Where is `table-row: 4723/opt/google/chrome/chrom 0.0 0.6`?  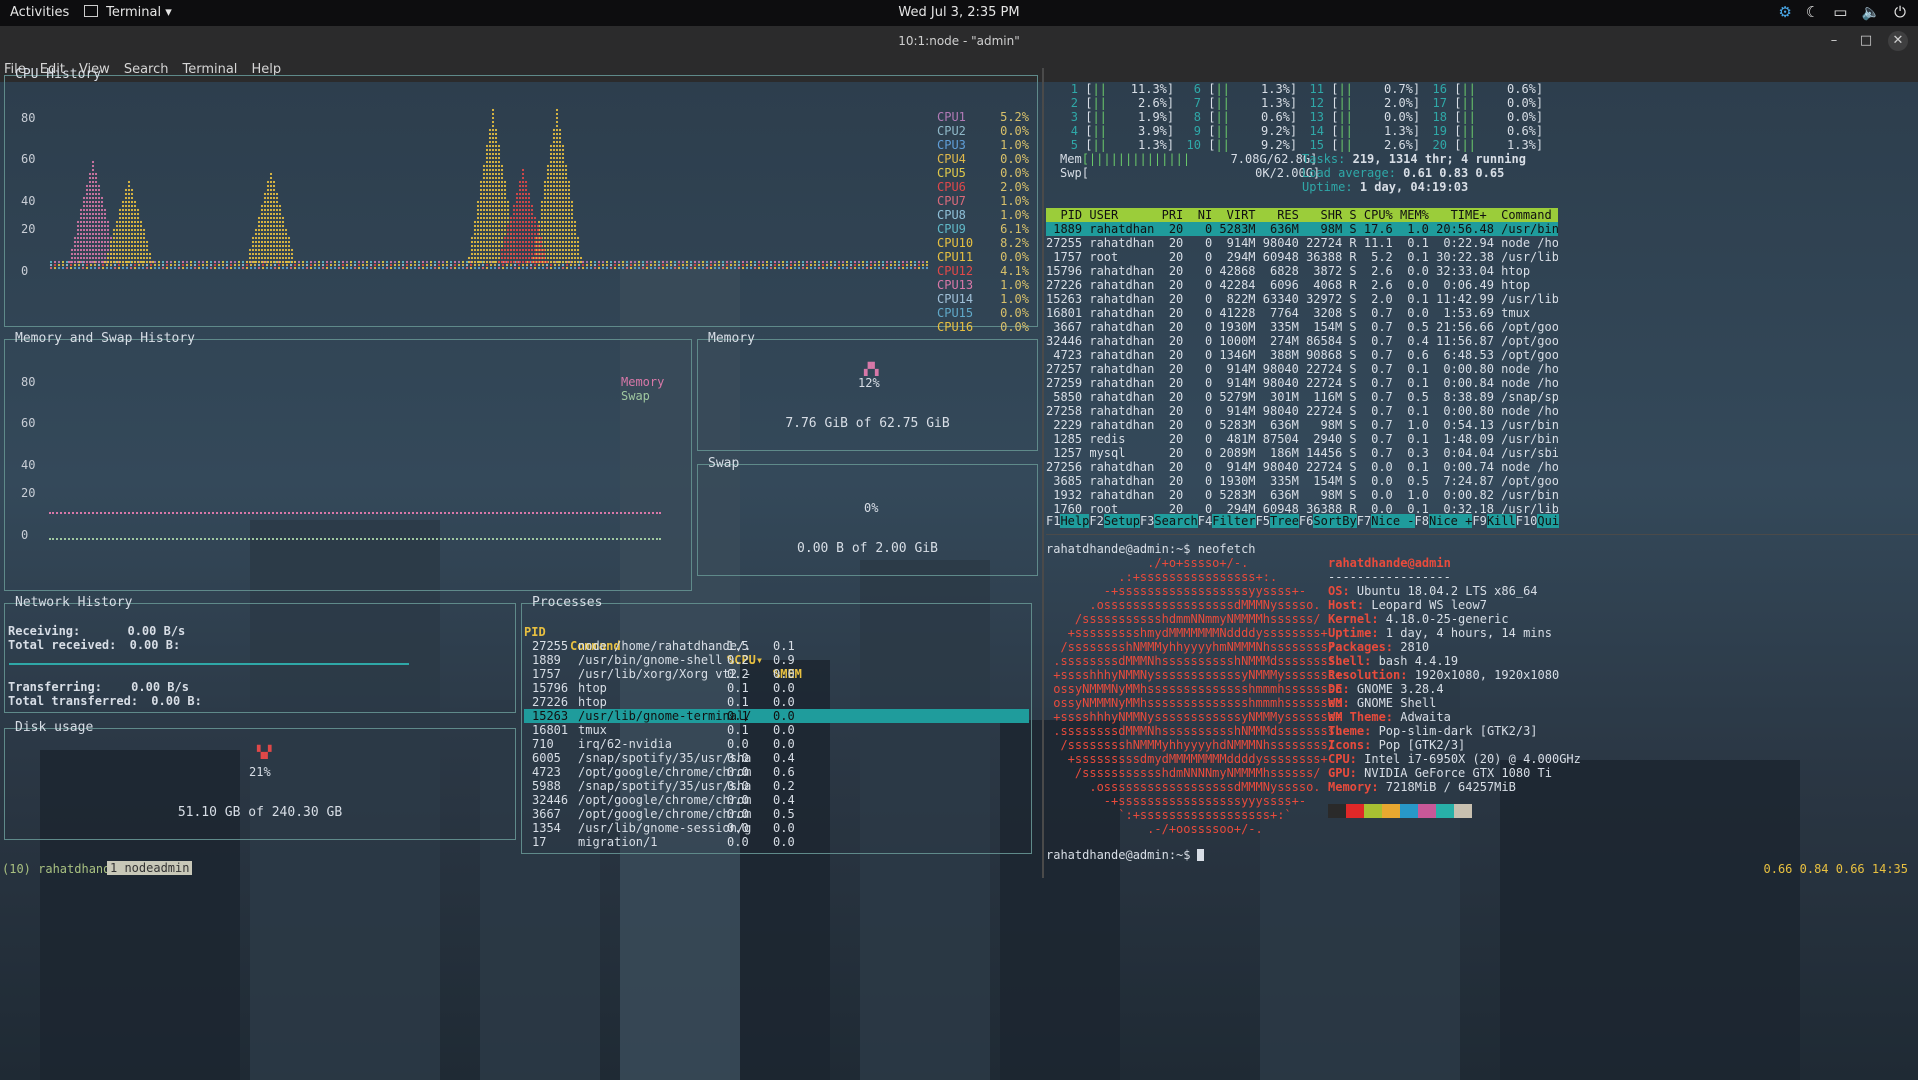 table-row: 4723/opt/google/chrome/chrom 0.0 0.6 is located at coordinates (776, 772).